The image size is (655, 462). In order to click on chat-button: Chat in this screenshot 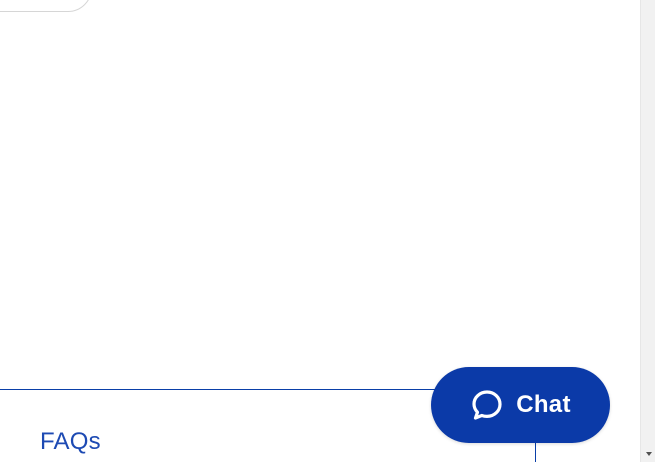, I will do `click(520, 405)`.